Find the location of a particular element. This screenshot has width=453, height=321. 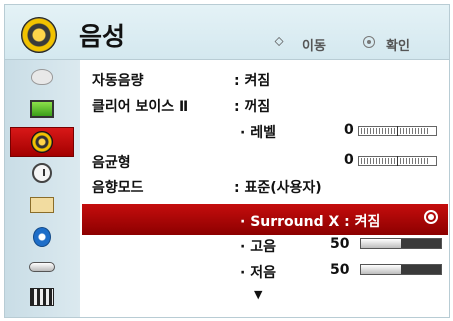

sidebar-item-channel is located at coordinates (42, 77).